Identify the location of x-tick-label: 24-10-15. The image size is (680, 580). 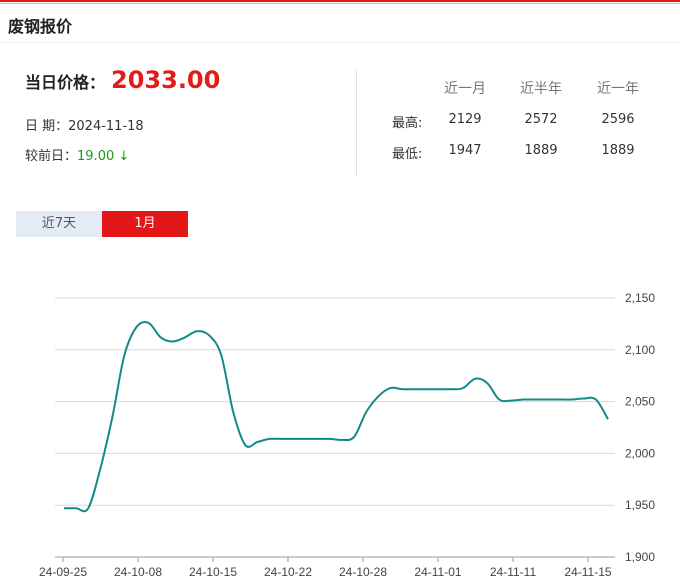
(213, 572).